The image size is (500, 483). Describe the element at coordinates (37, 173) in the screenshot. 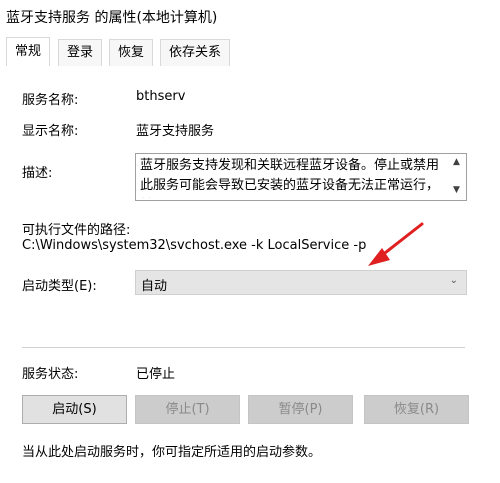

I see `description-label: 描述:` at that location.